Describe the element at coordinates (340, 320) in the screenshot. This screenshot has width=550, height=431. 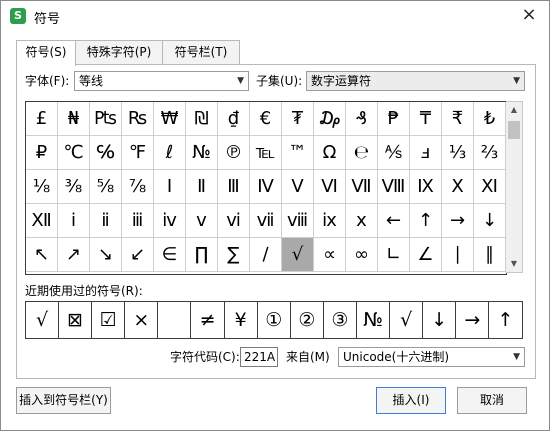
I see `recent-symbol-cell: ③` at that location.